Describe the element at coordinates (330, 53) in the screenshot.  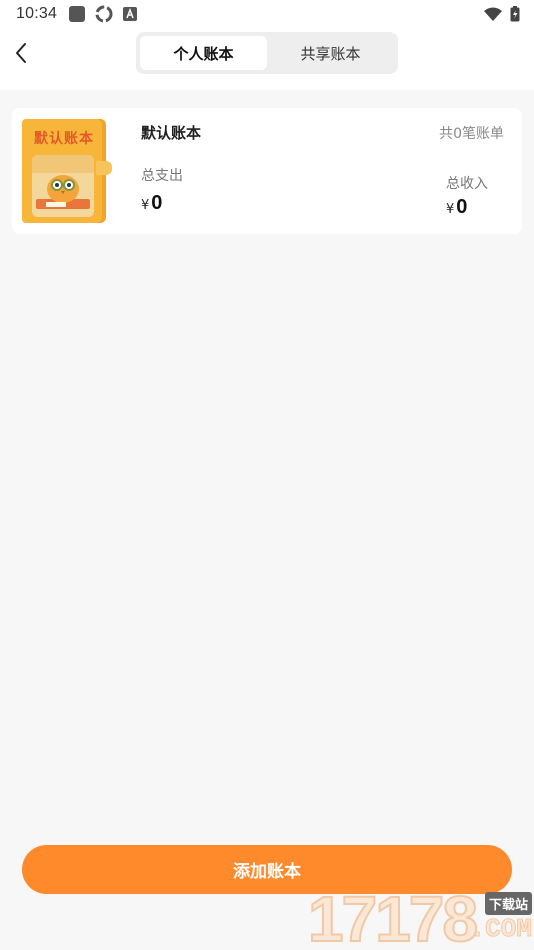
I see `tab-shared-ledger: 共享账本` at that location.